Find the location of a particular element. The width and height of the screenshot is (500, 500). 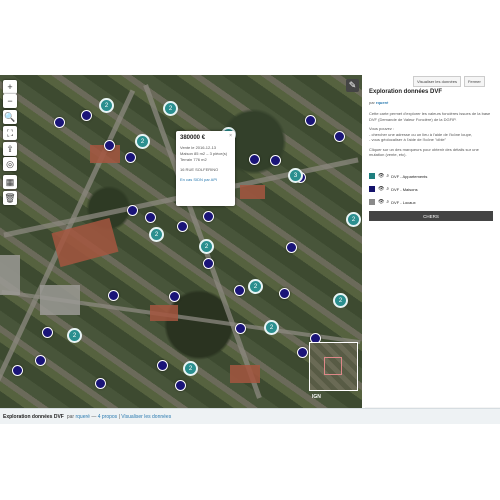

layer-locaux: 👁 ⌕ DVF - Locaux is located at coordinates (392, 202).